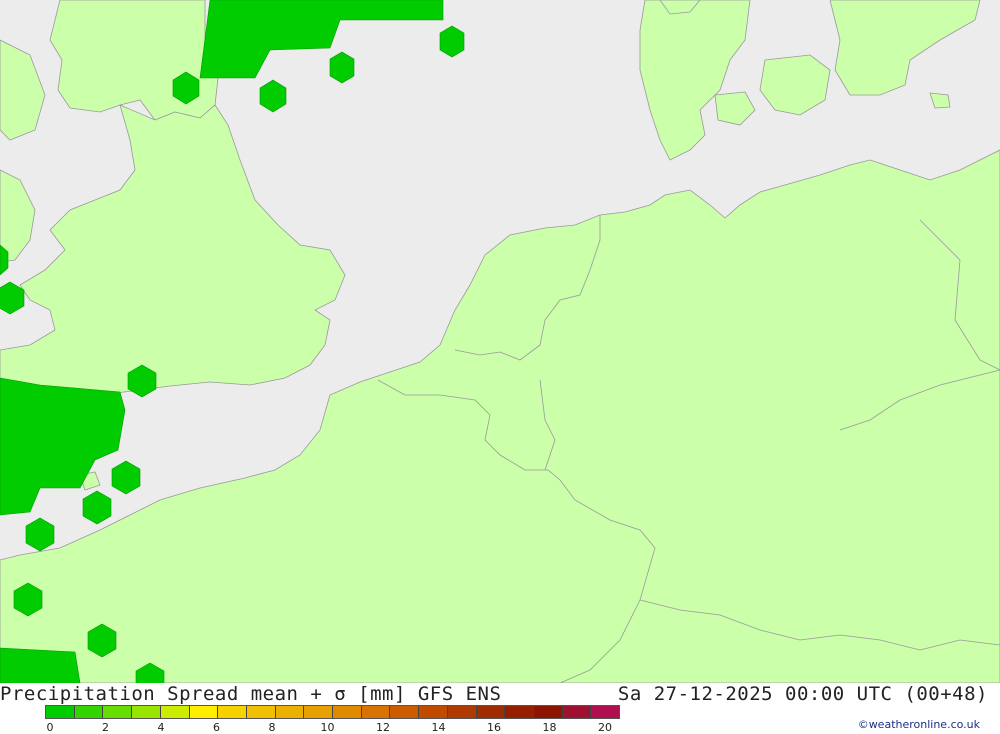 The width and height of the screenshot is (1000, 734). What do you see at coordinates (438, 727) in the screenshot?
I see `scale-tick-label: 14` at bounding box center [438, 727].